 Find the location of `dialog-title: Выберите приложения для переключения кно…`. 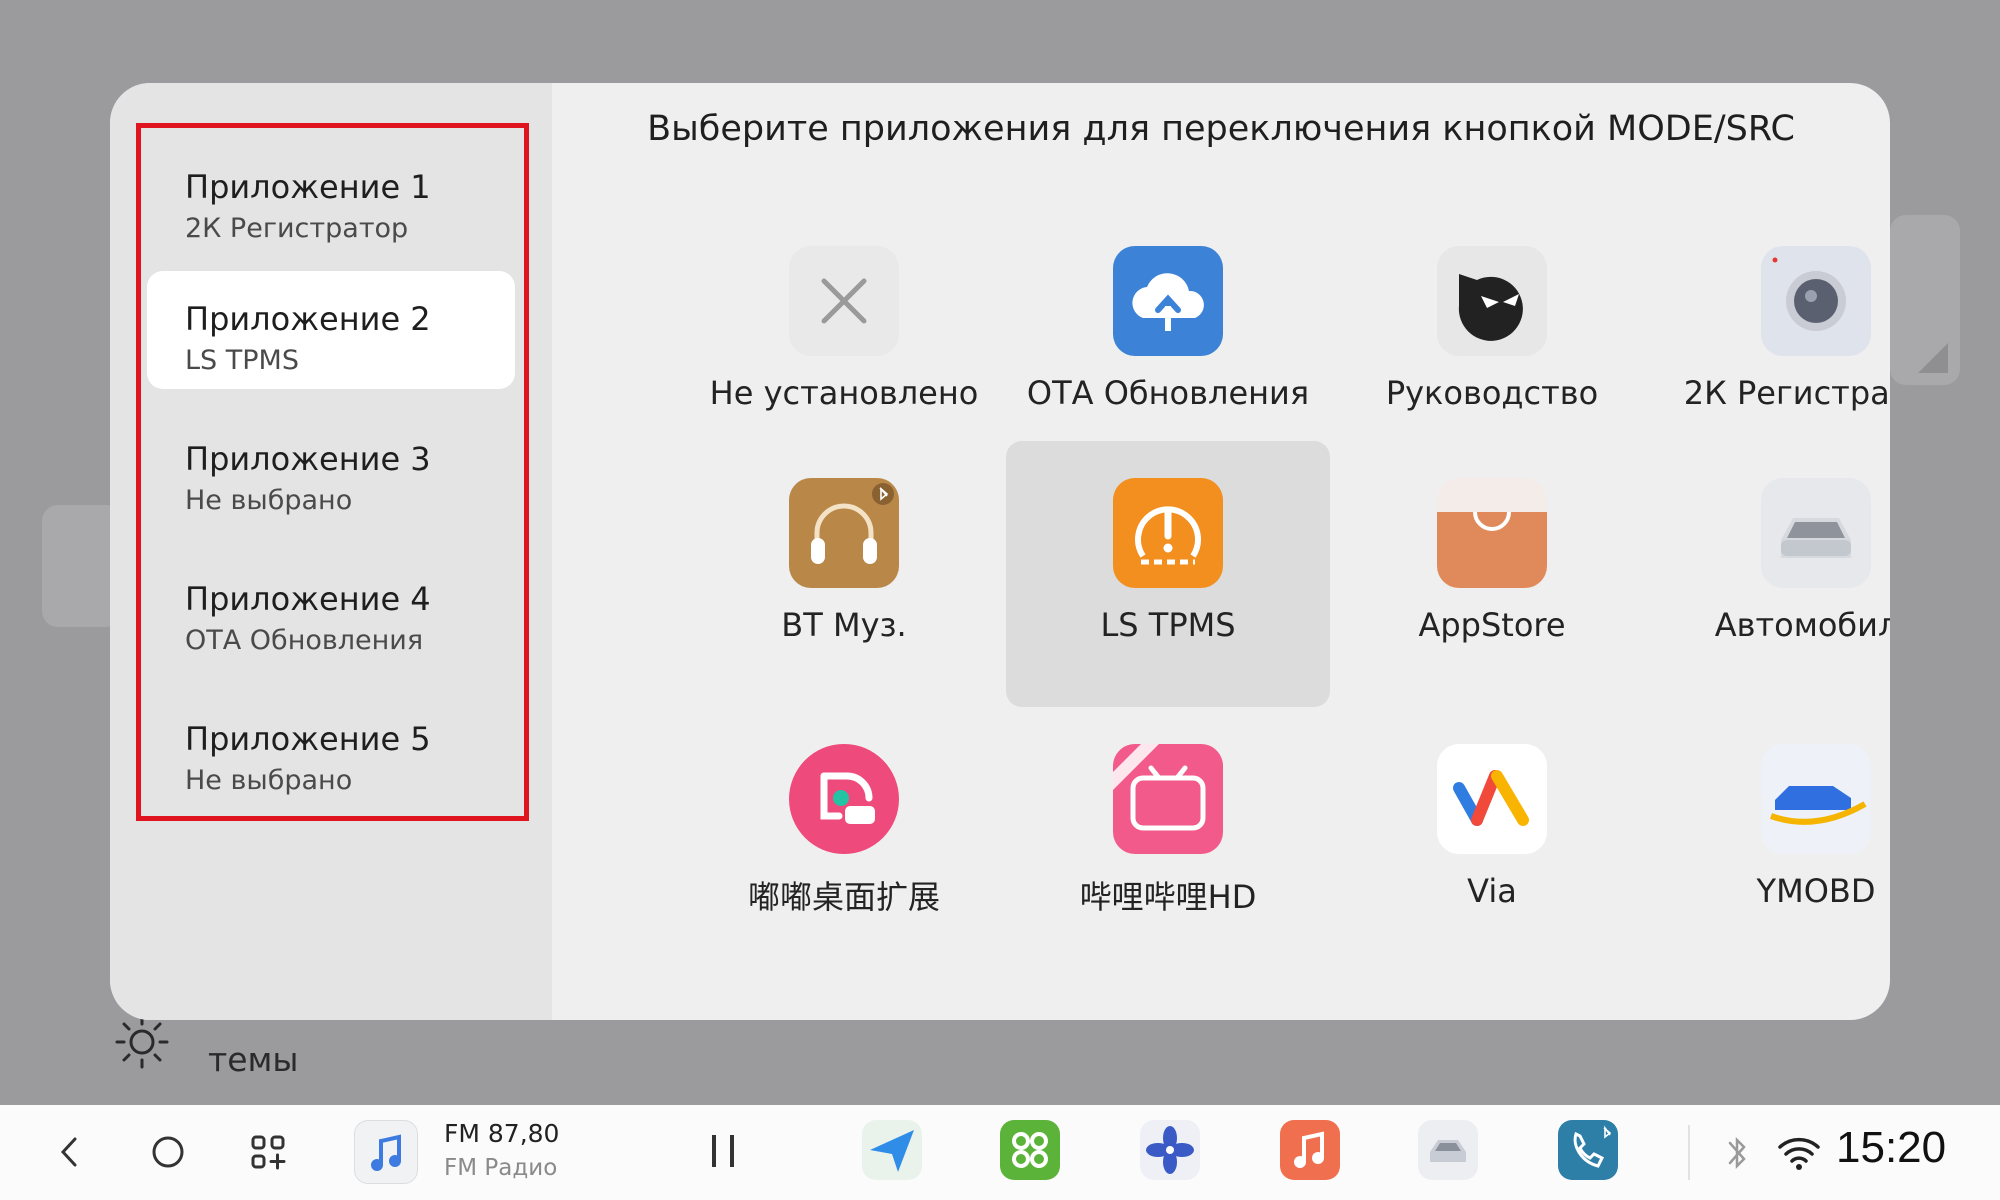

dialog-title: Выберите приложения для переключения кно… is located at coordinates (1221, 129).